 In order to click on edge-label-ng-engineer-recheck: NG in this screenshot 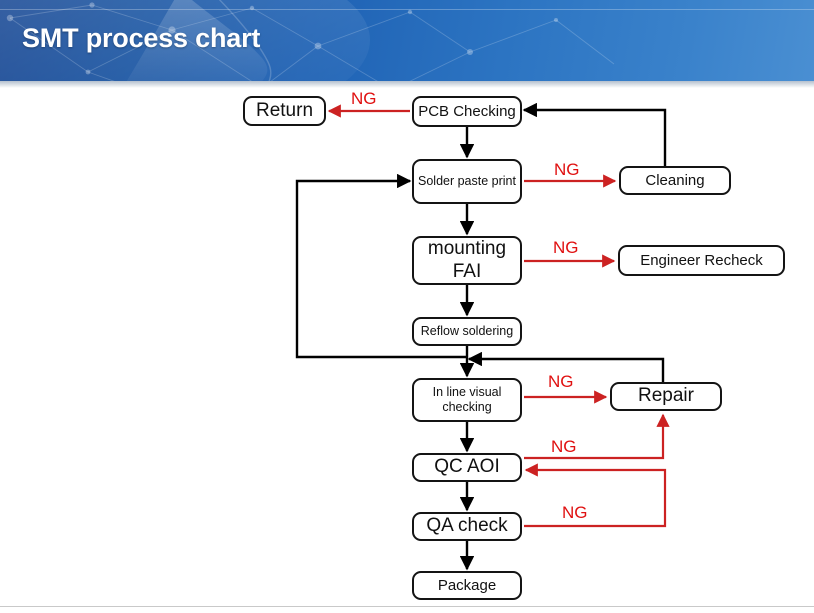, I will do `click(566, 247)`.